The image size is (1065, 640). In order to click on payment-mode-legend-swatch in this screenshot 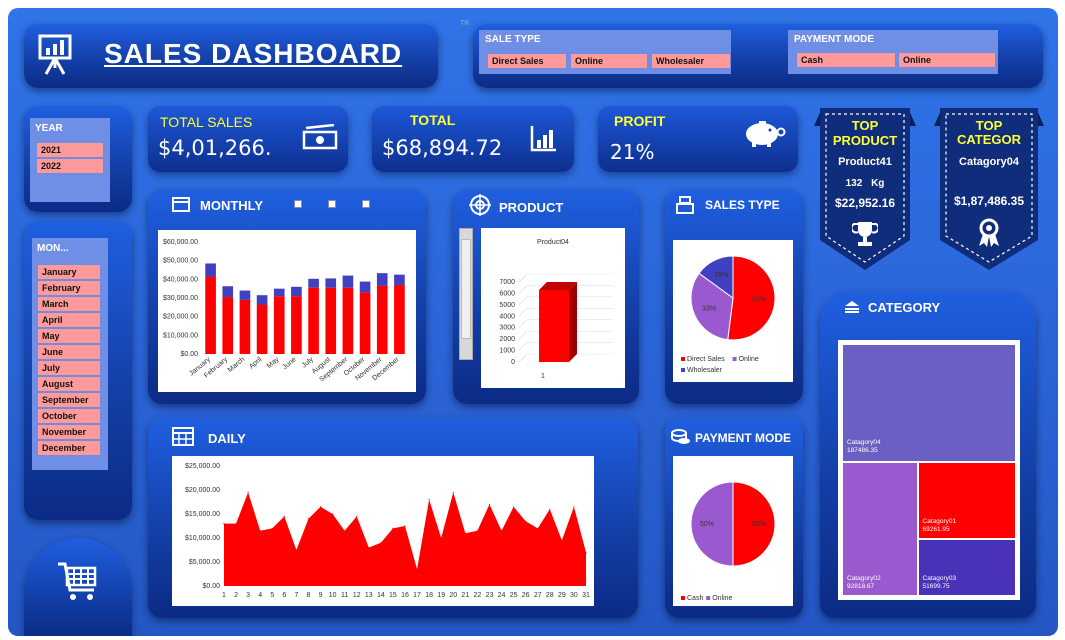, I will do `click(708, 598)`.